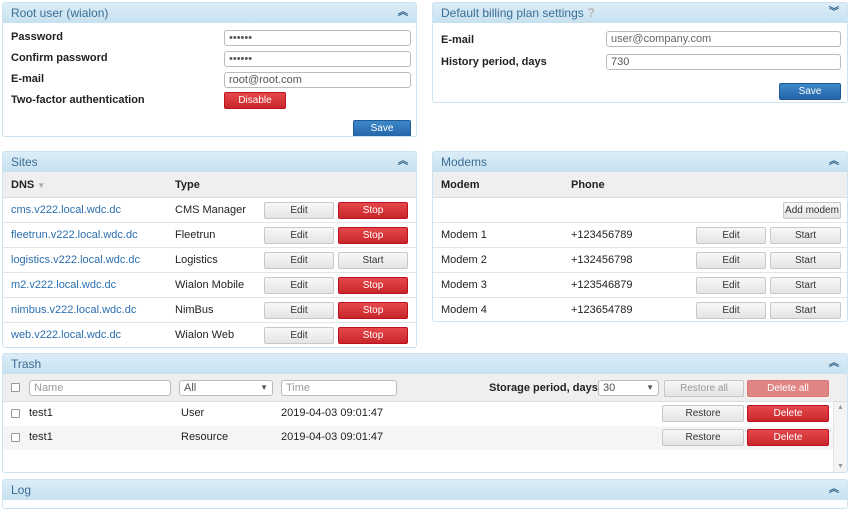 This screenshot has width=850, height=509. Describe the element at coordinates (640, 162) in the screenshot. I see `panel-header: Modems ︽` at that location.